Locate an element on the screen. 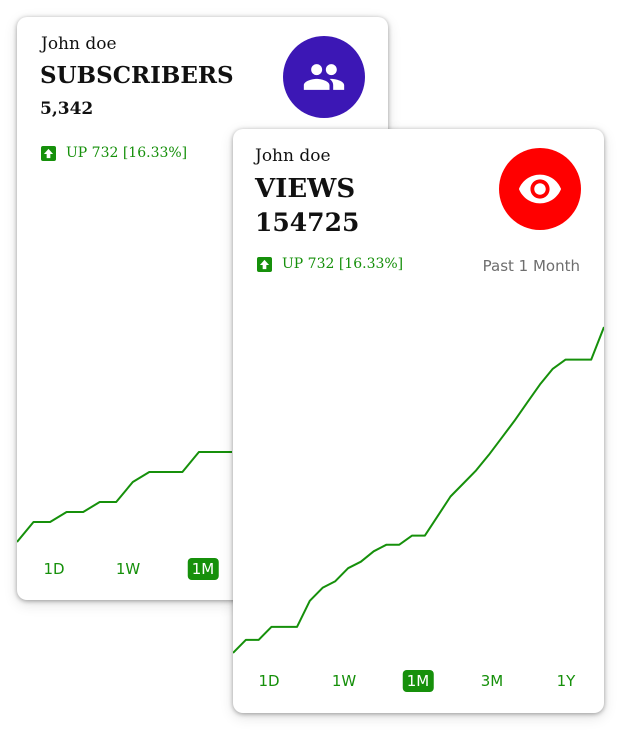 Image resolution: width=621 pixels, height=730 pixels. range-1y: 1Y is located at coordinates (566, 681).